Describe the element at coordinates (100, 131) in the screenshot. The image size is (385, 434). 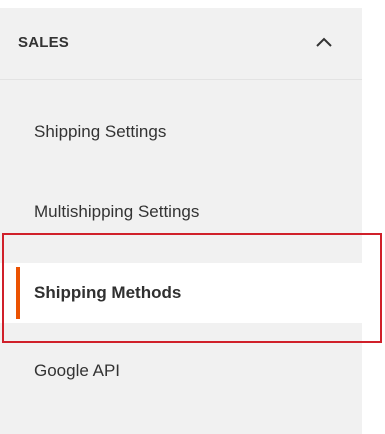
I see `nav-item-label: Shipping Settings` at that location.